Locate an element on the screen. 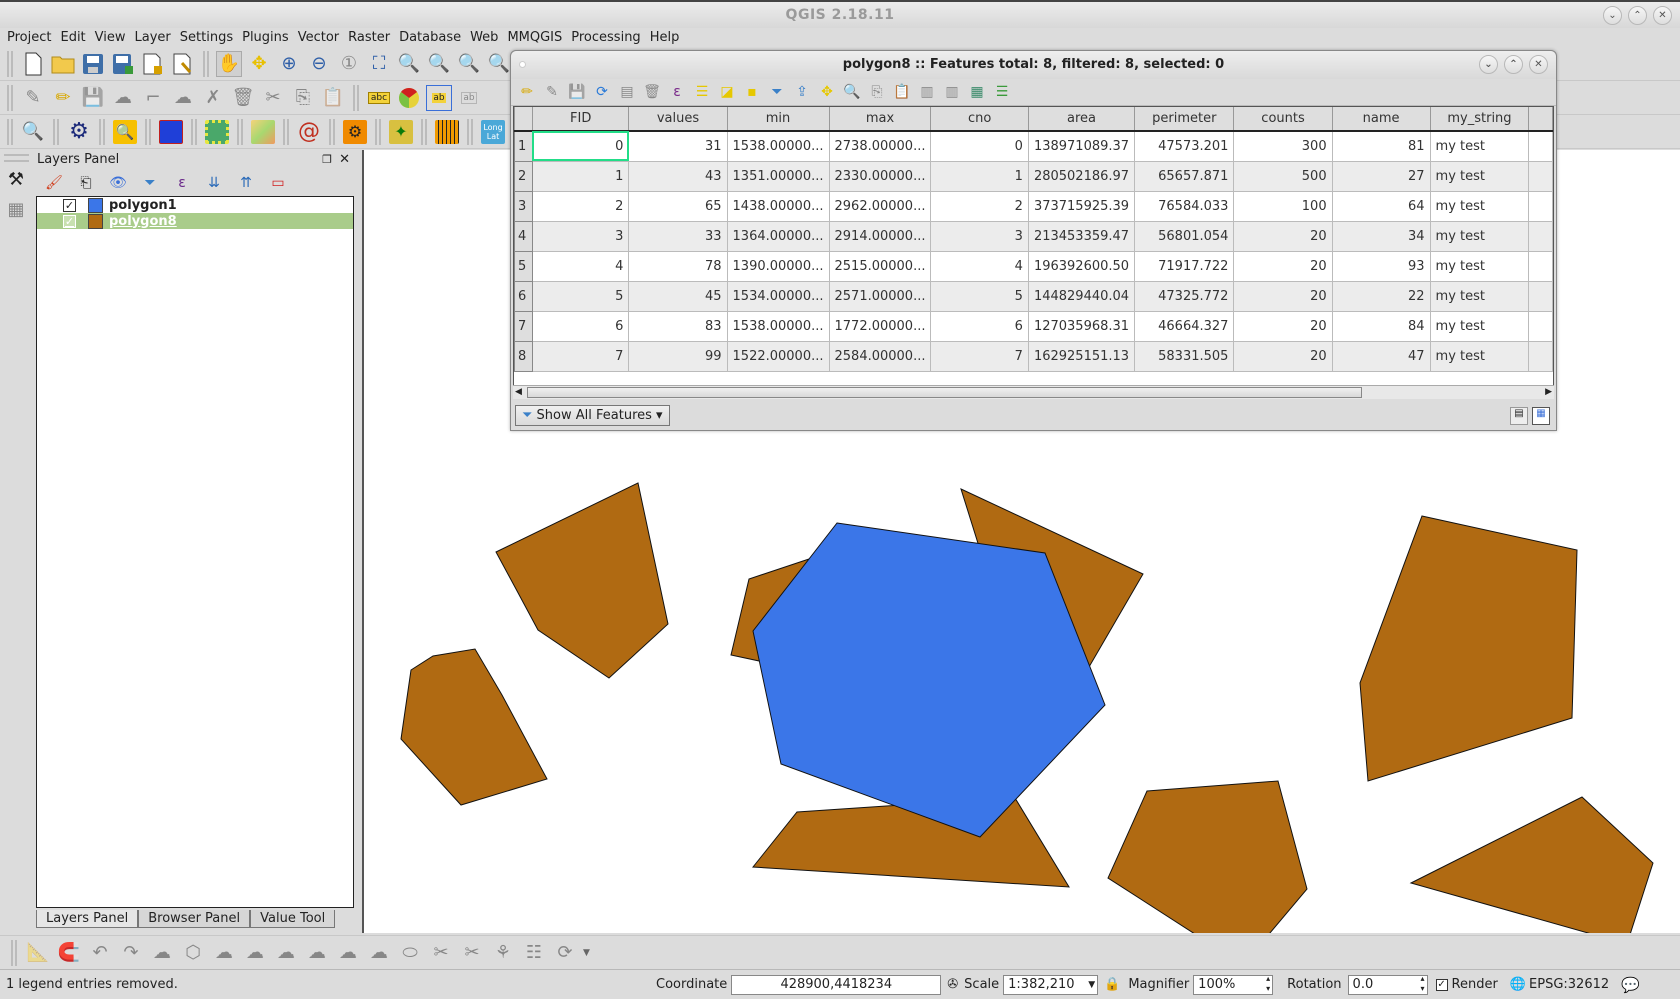 The height and width of the screenshot is (999, 1680). zoom-in-icon: ⊕ is located at coordinates (289, 64).